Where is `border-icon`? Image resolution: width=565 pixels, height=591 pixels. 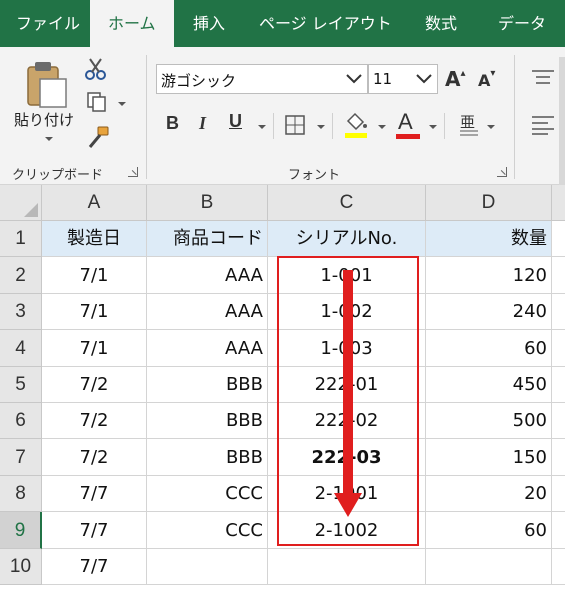
border-icon is located at coordinates (295, 125).